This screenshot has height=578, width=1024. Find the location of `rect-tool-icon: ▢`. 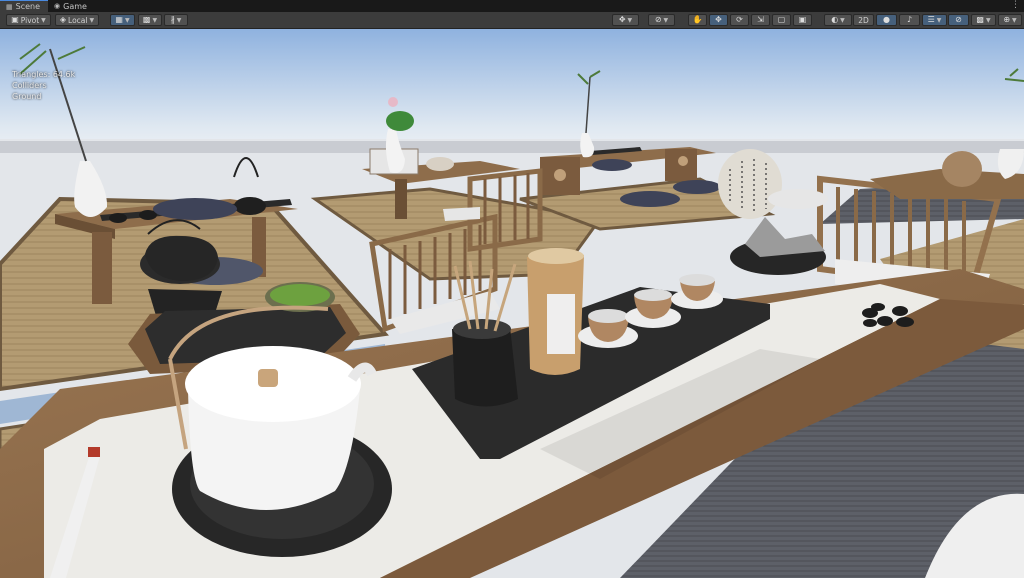

rect-tool-icon: ▢ is located at coordinates (781, 19).